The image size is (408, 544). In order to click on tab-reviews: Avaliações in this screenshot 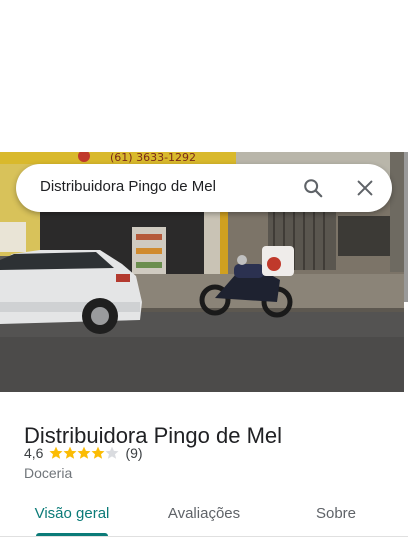, I will do `click(204, 516)`.